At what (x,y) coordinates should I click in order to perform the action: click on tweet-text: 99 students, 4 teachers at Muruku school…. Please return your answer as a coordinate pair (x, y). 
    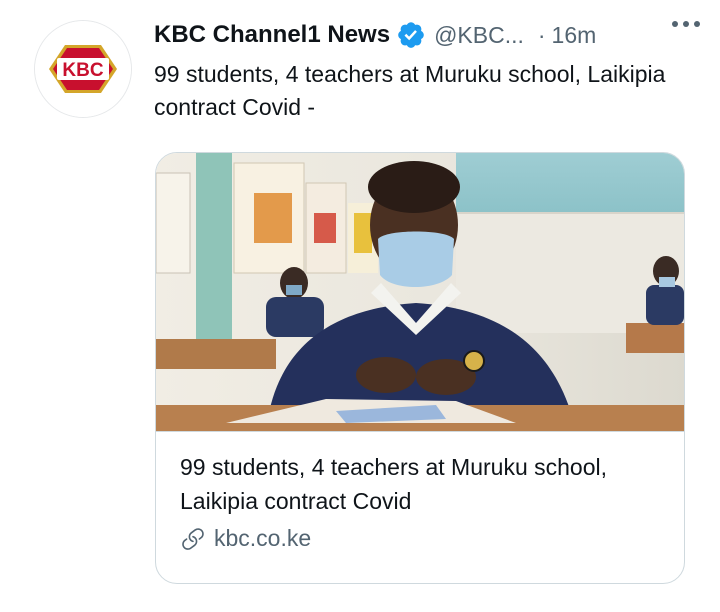
    Looking at the image, I should click on (410, 90).